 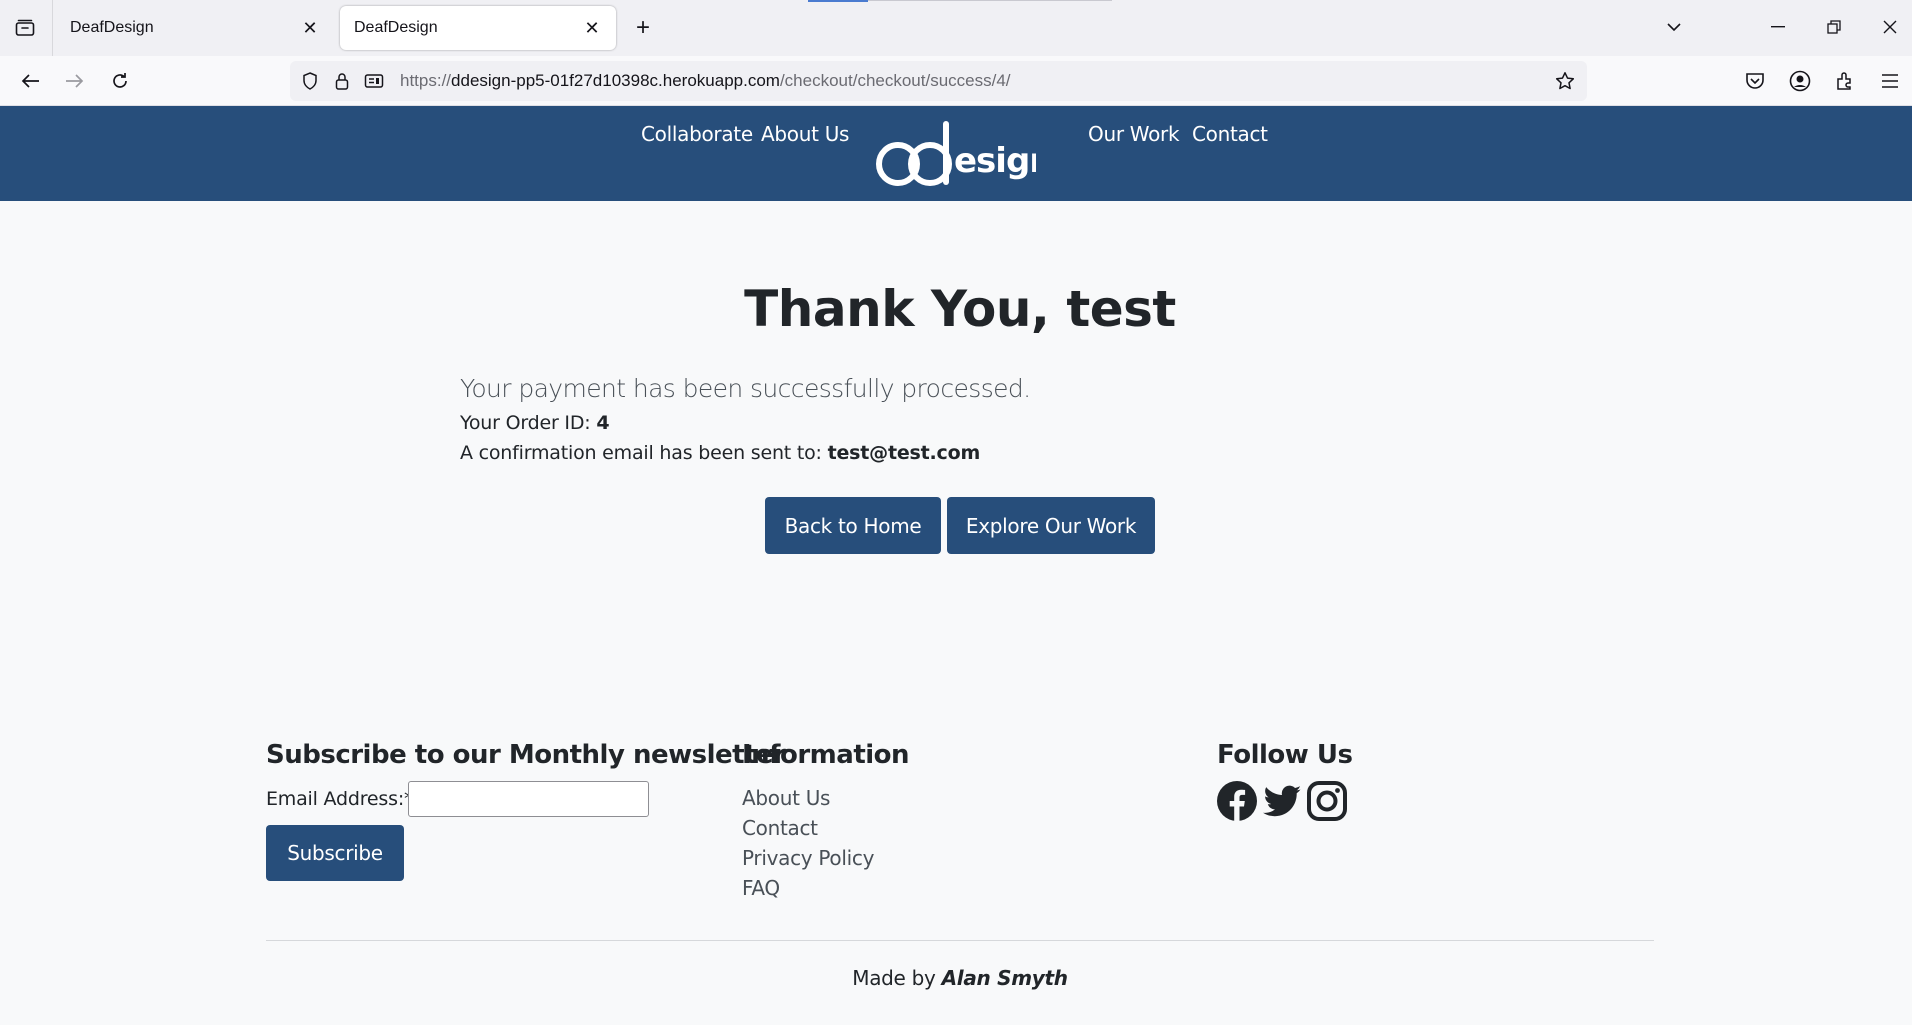 I want to click on made-by-prefix: Made by, so click(x=897, y=978).